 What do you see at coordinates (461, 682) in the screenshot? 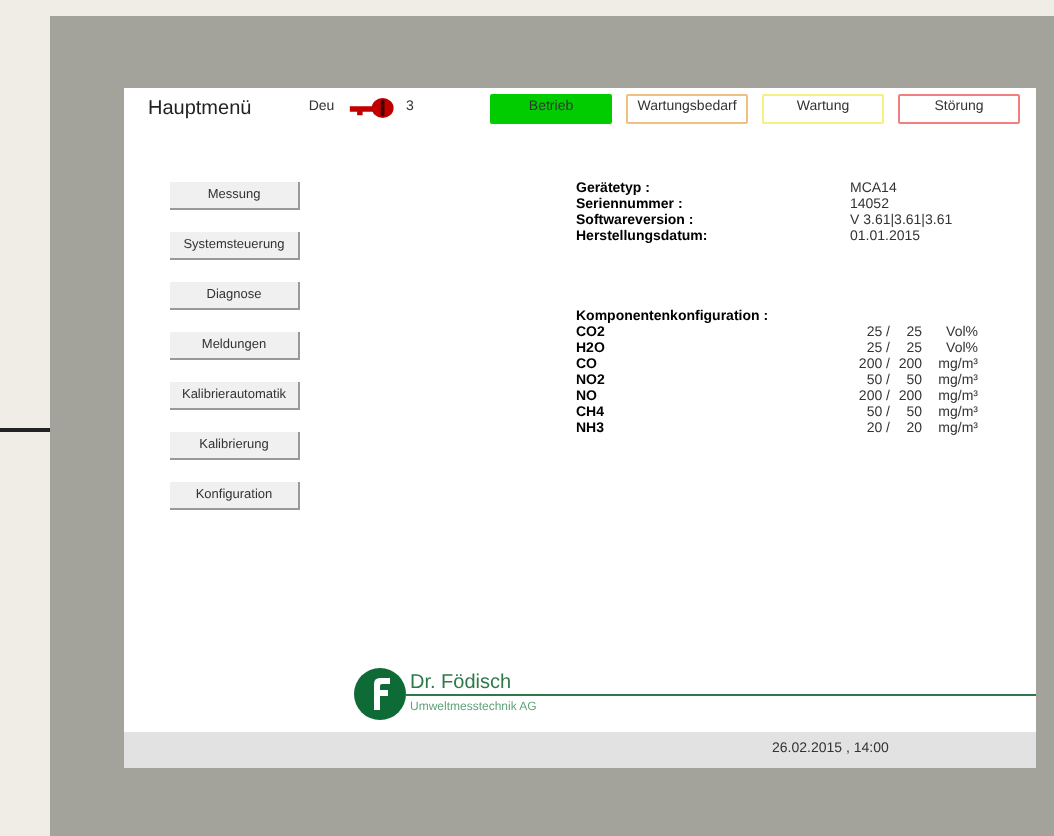
I see `company-name: Dr. Födisch` at bounding box center [461, 682].